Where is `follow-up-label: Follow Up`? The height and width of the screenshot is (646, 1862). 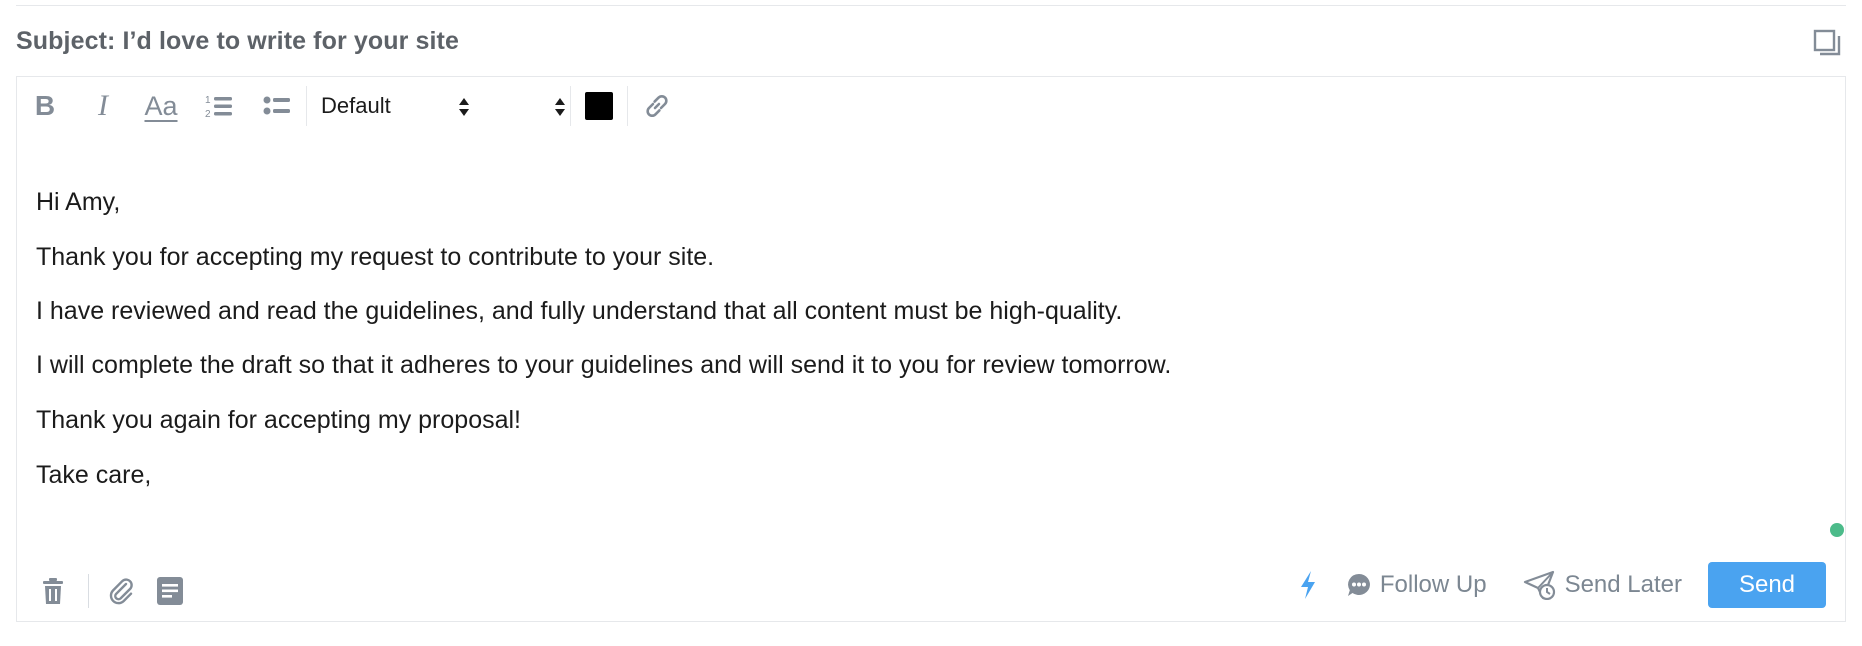 follow-up-label: Follow Up is located at coordinates (1433, 584).